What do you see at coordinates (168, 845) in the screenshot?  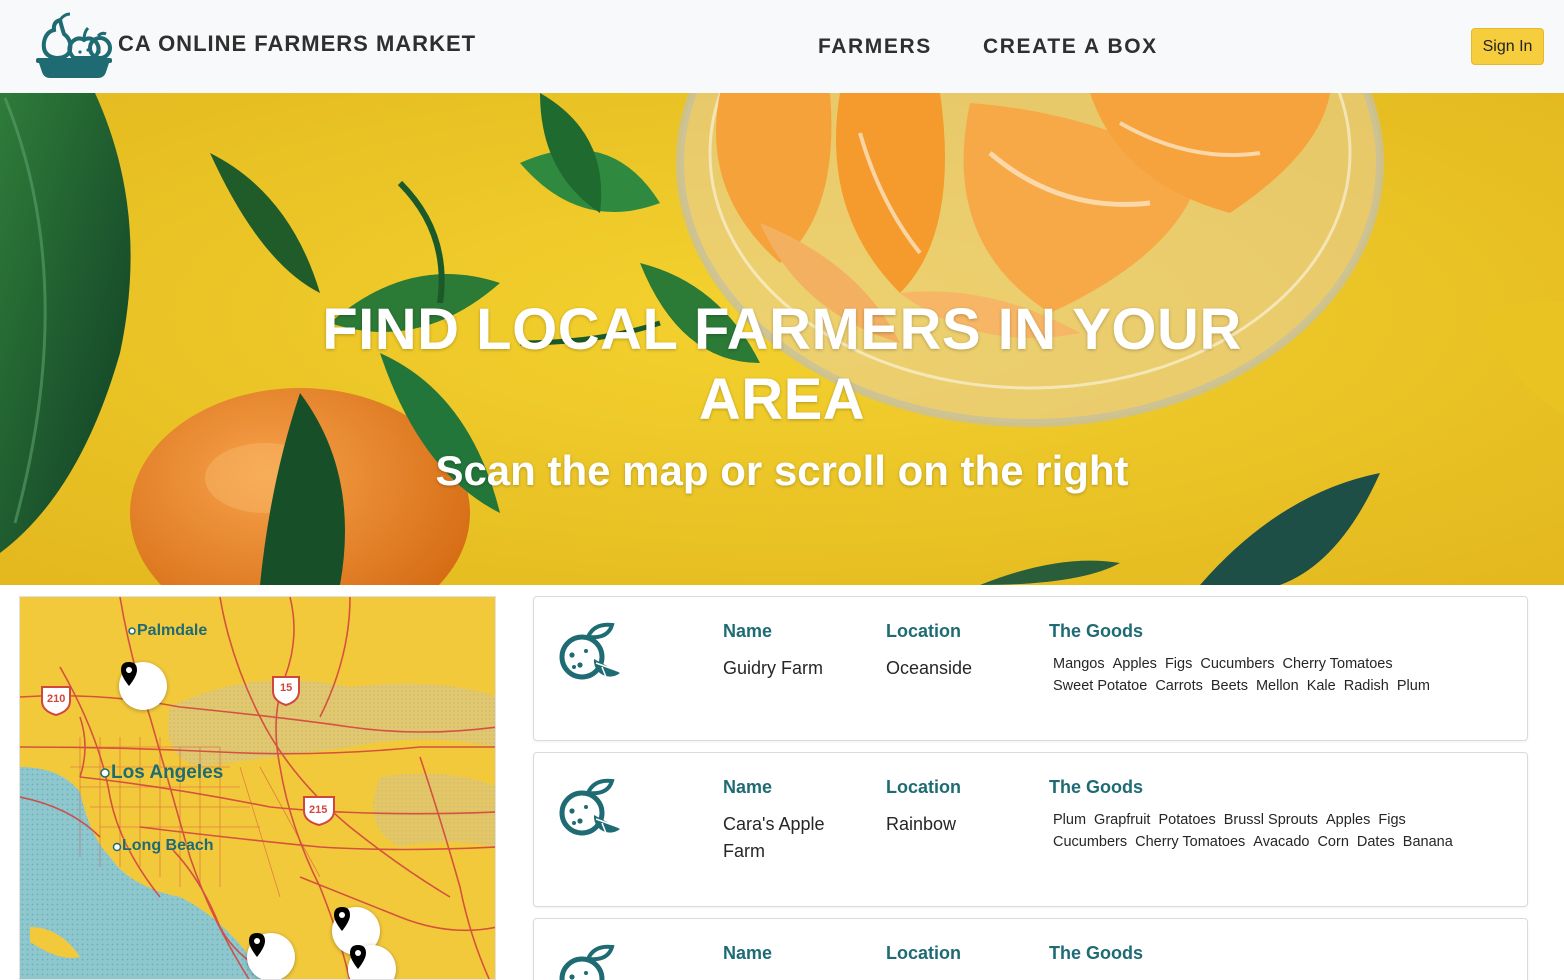 I see `map-city-long-beach: Long Beach` at bounding box center [168, 845].